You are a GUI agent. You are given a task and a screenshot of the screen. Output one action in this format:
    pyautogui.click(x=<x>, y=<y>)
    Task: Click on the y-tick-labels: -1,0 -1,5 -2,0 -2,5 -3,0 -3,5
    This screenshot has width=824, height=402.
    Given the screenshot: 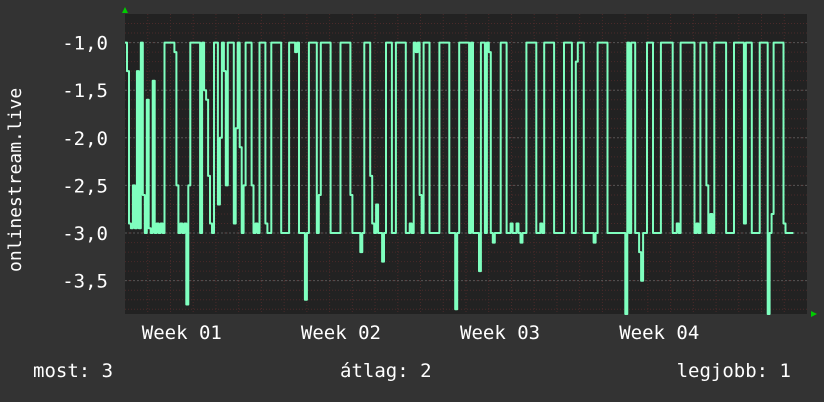 What is the action you would take?
    pyautogui.click(x=85, y=163)
    